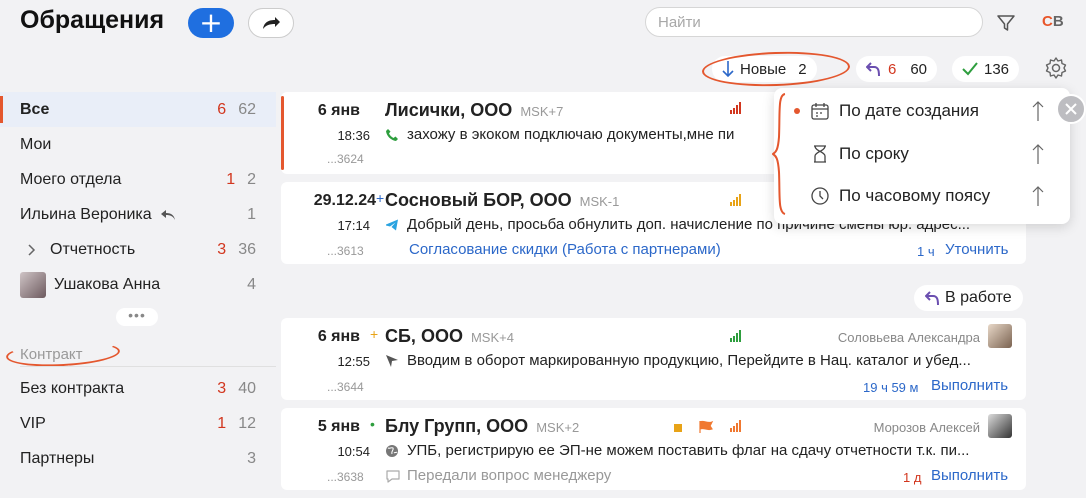 Image resolution: width=1086 pixels, height=498 pixels. Describe the element at coordinates (353, 451) in the screenshot. I see `ticket-time: 10:54` at that location.